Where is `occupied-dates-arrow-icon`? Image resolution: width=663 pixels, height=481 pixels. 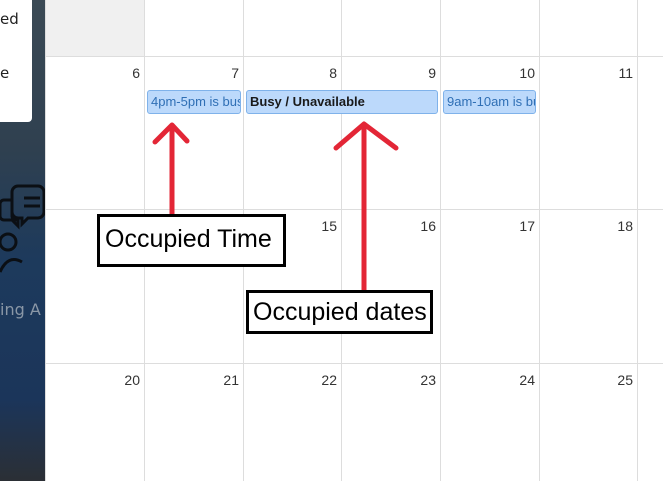
occupied-dates-arrow-icon is located at coordinates (366, 207).